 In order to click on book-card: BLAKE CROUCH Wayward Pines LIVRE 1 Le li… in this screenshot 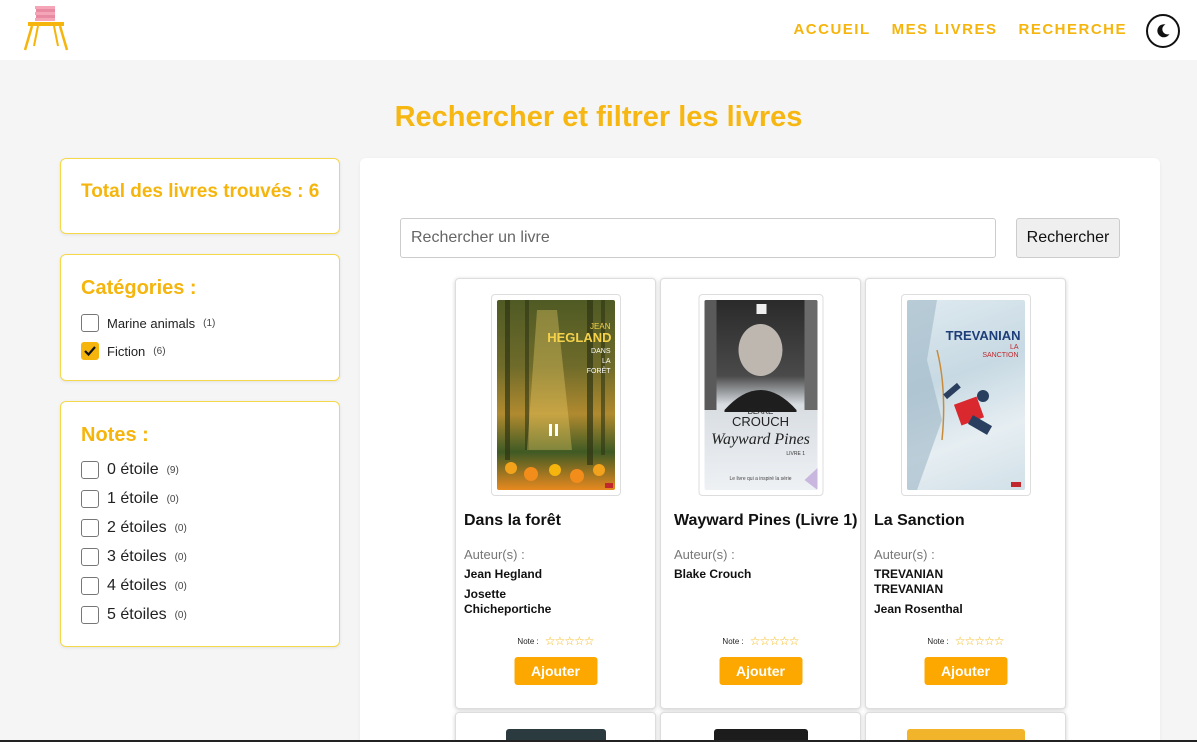, I will do `click(760, 493)`.